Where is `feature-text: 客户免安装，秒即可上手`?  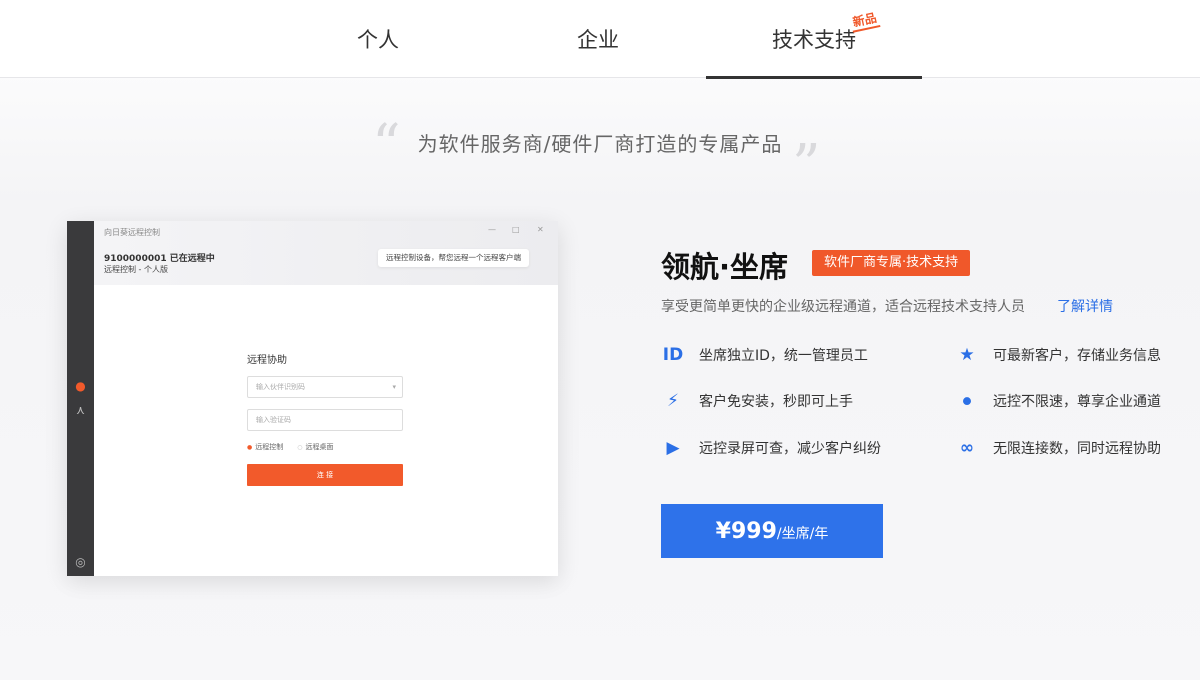 feature-text: 客户免安装，秒即可上手 is located at coordinates (776, 402).